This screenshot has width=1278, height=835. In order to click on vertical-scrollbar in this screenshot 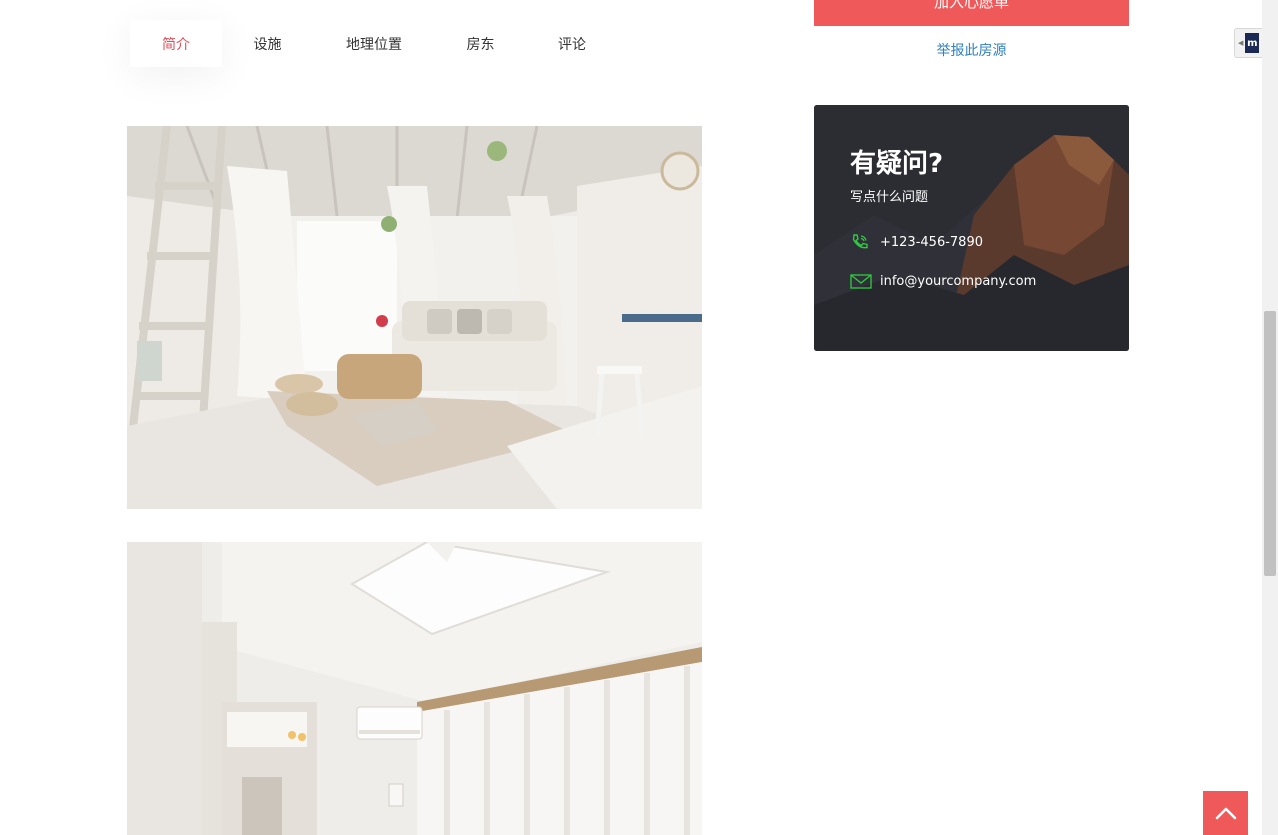, I will do `click(1270, 417)`.